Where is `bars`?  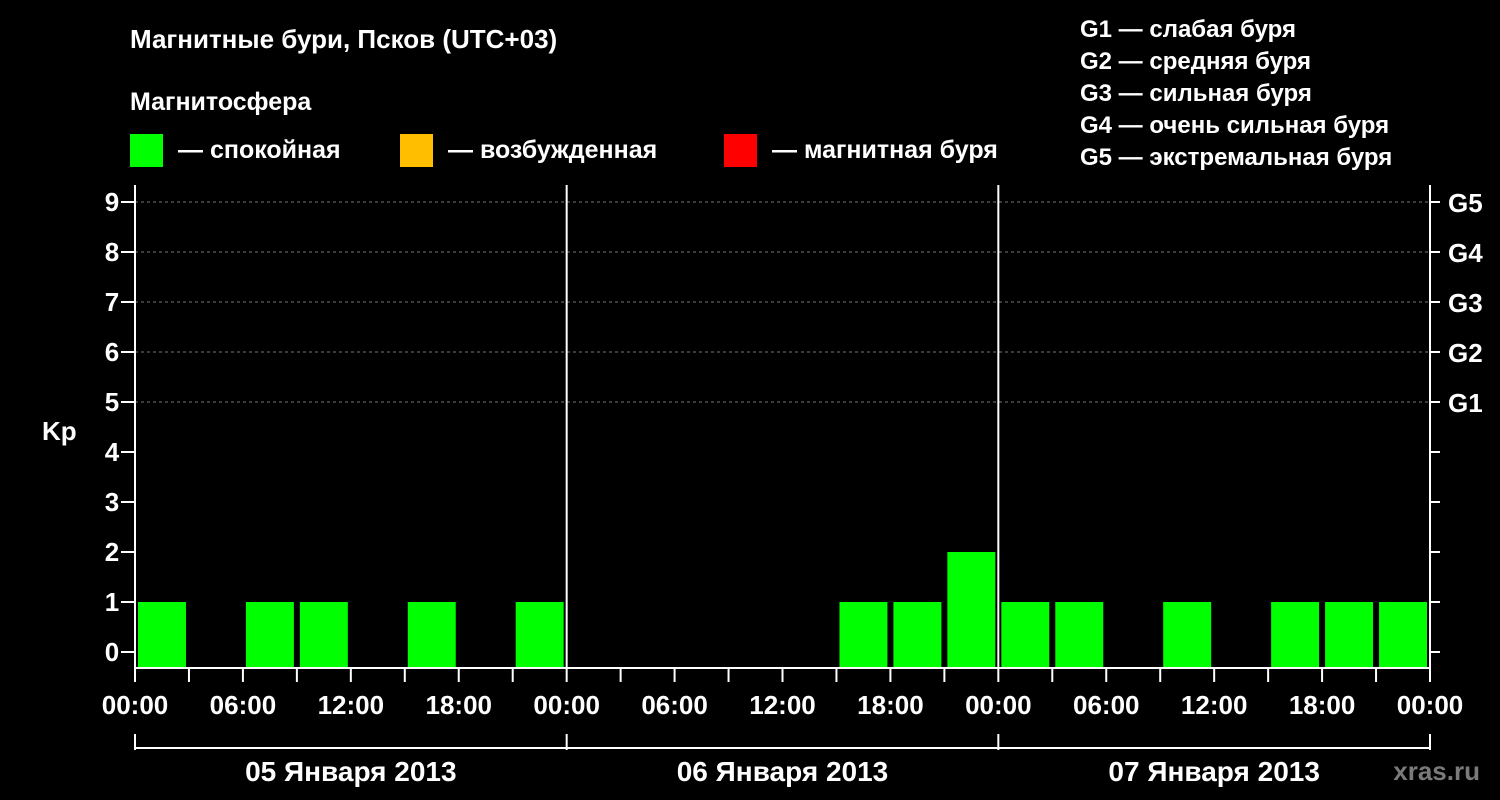
bars is located at coordinates (782, 610).